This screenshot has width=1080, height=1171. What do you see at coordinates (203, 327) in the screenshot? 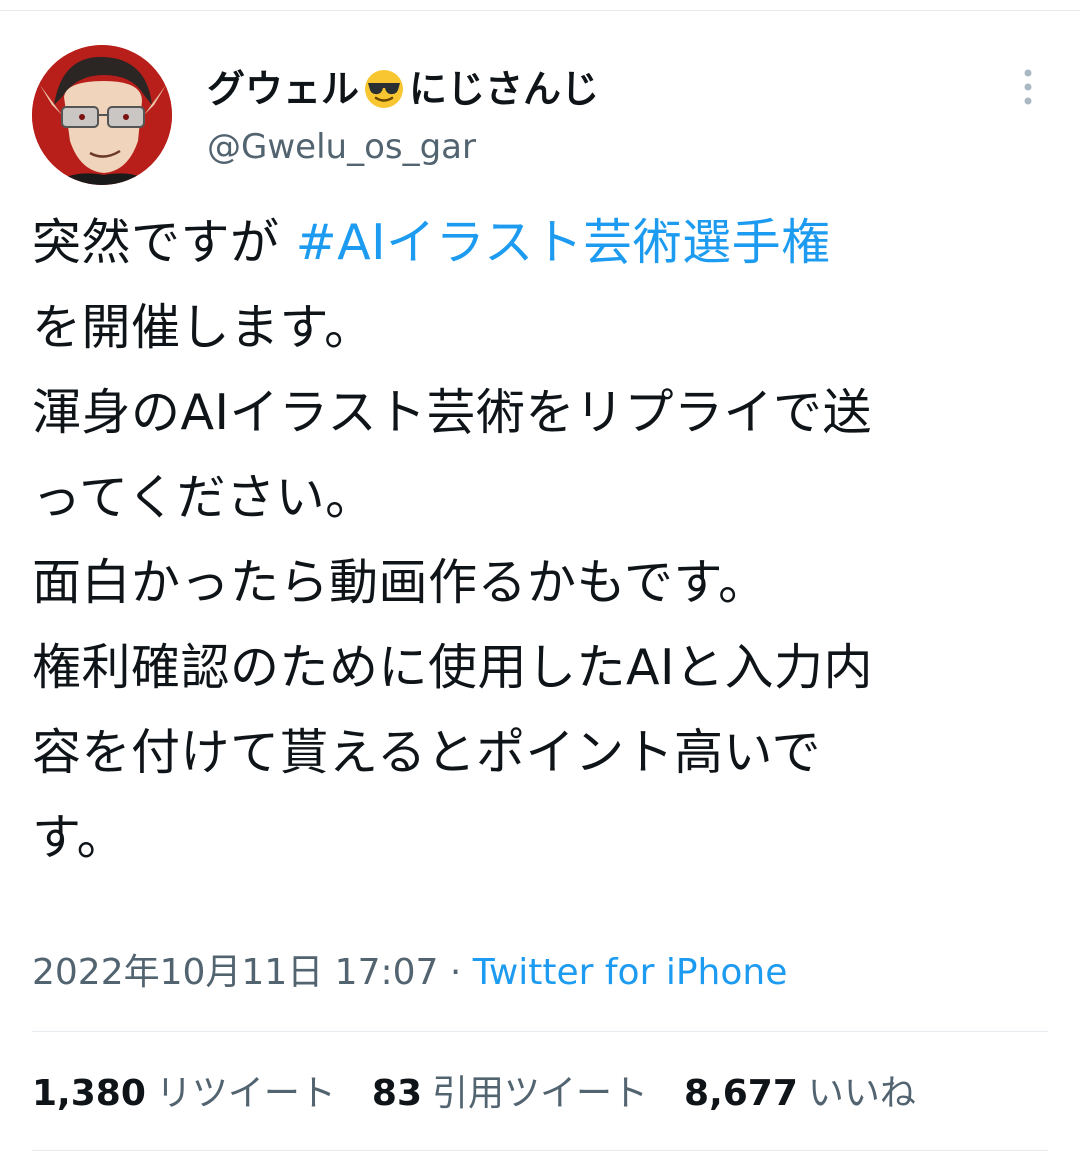
I see `tweet-line-2: を開催します。` at bounding box center [203, 327].